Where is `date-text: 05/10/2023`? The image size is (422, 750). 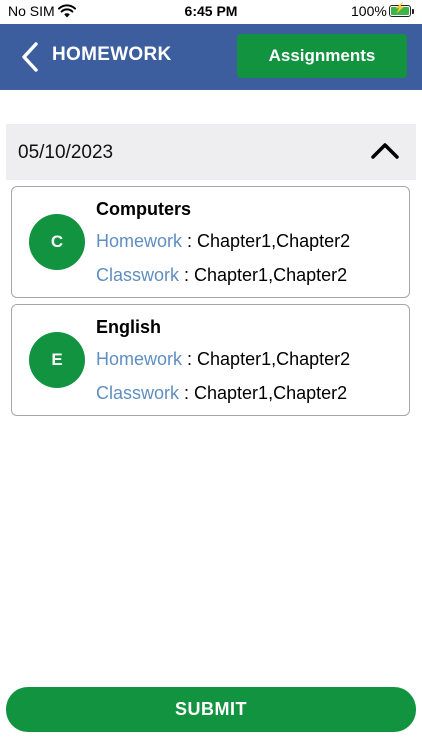 date-text: 05/10/2023 is located at coordinates (66, 152).